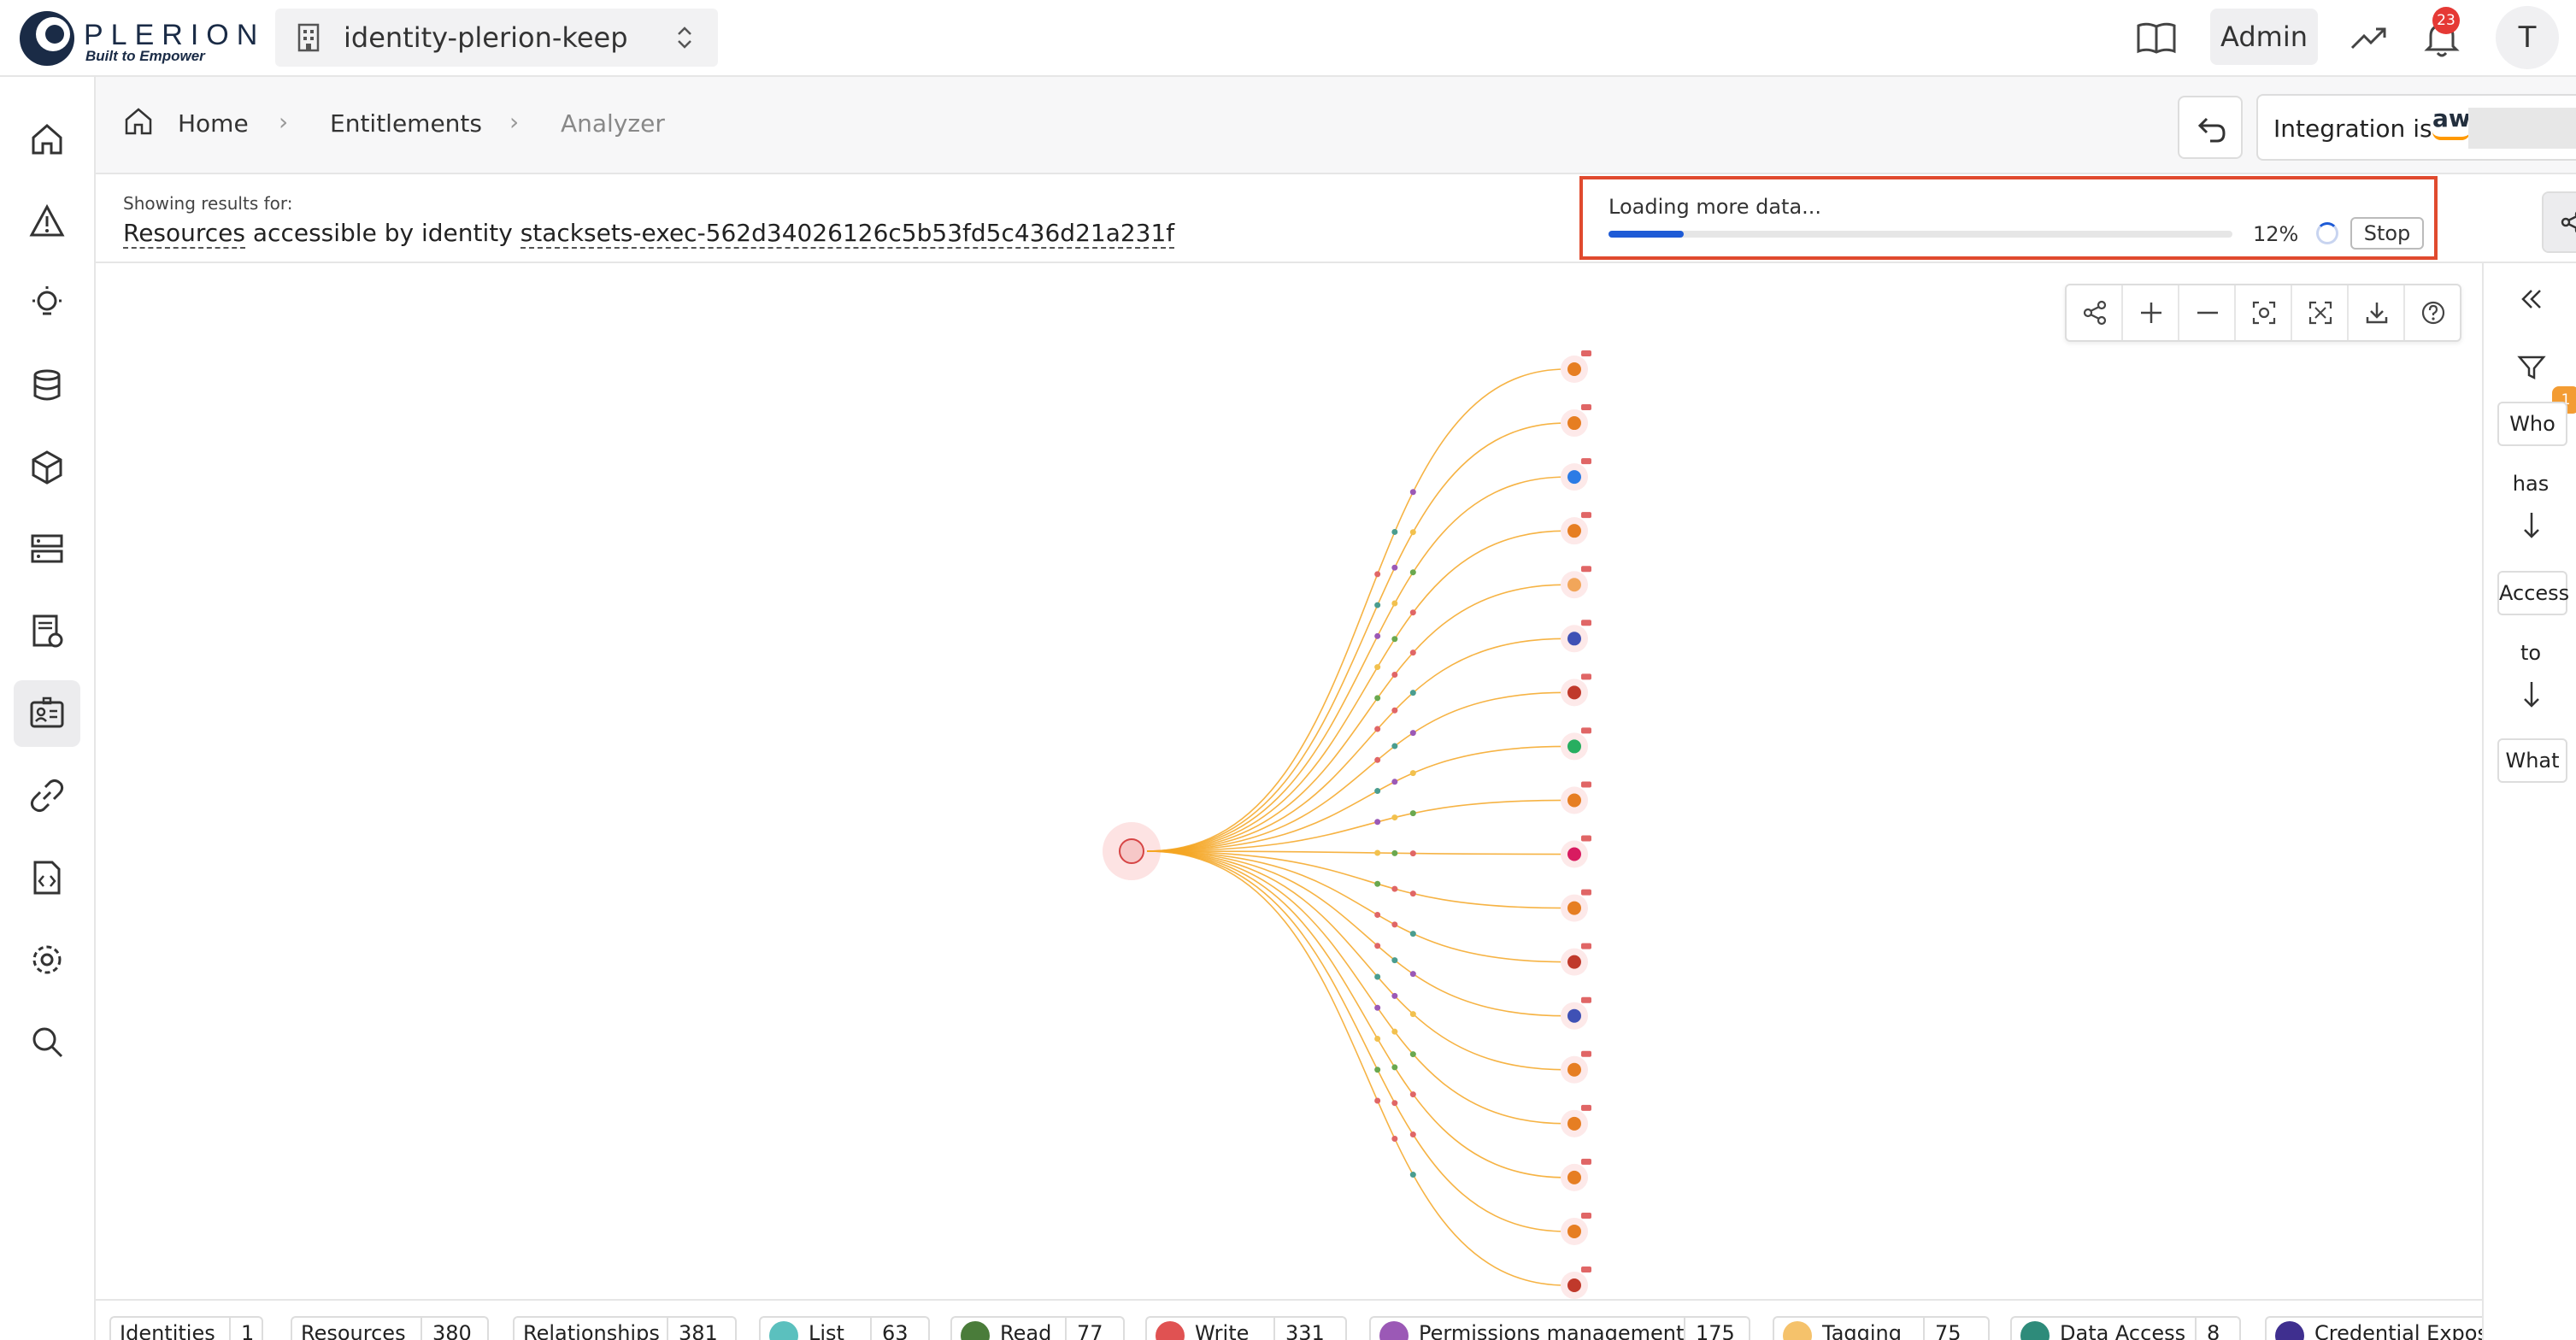 Image resolution: width=2576 pixels, height=1340 pixels. I want to click on stat-list: List 63, so click(844, 1328).